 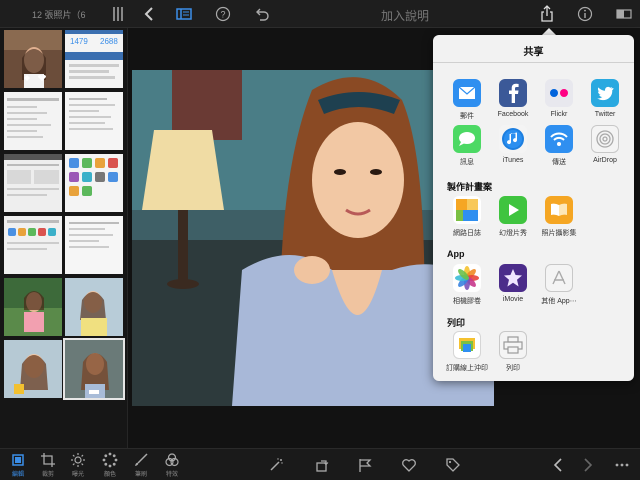 What do you see at coordinates (94, 369) in the screenshot?
I see `thumbnail-12-selected` at bounding box center [94, 369].